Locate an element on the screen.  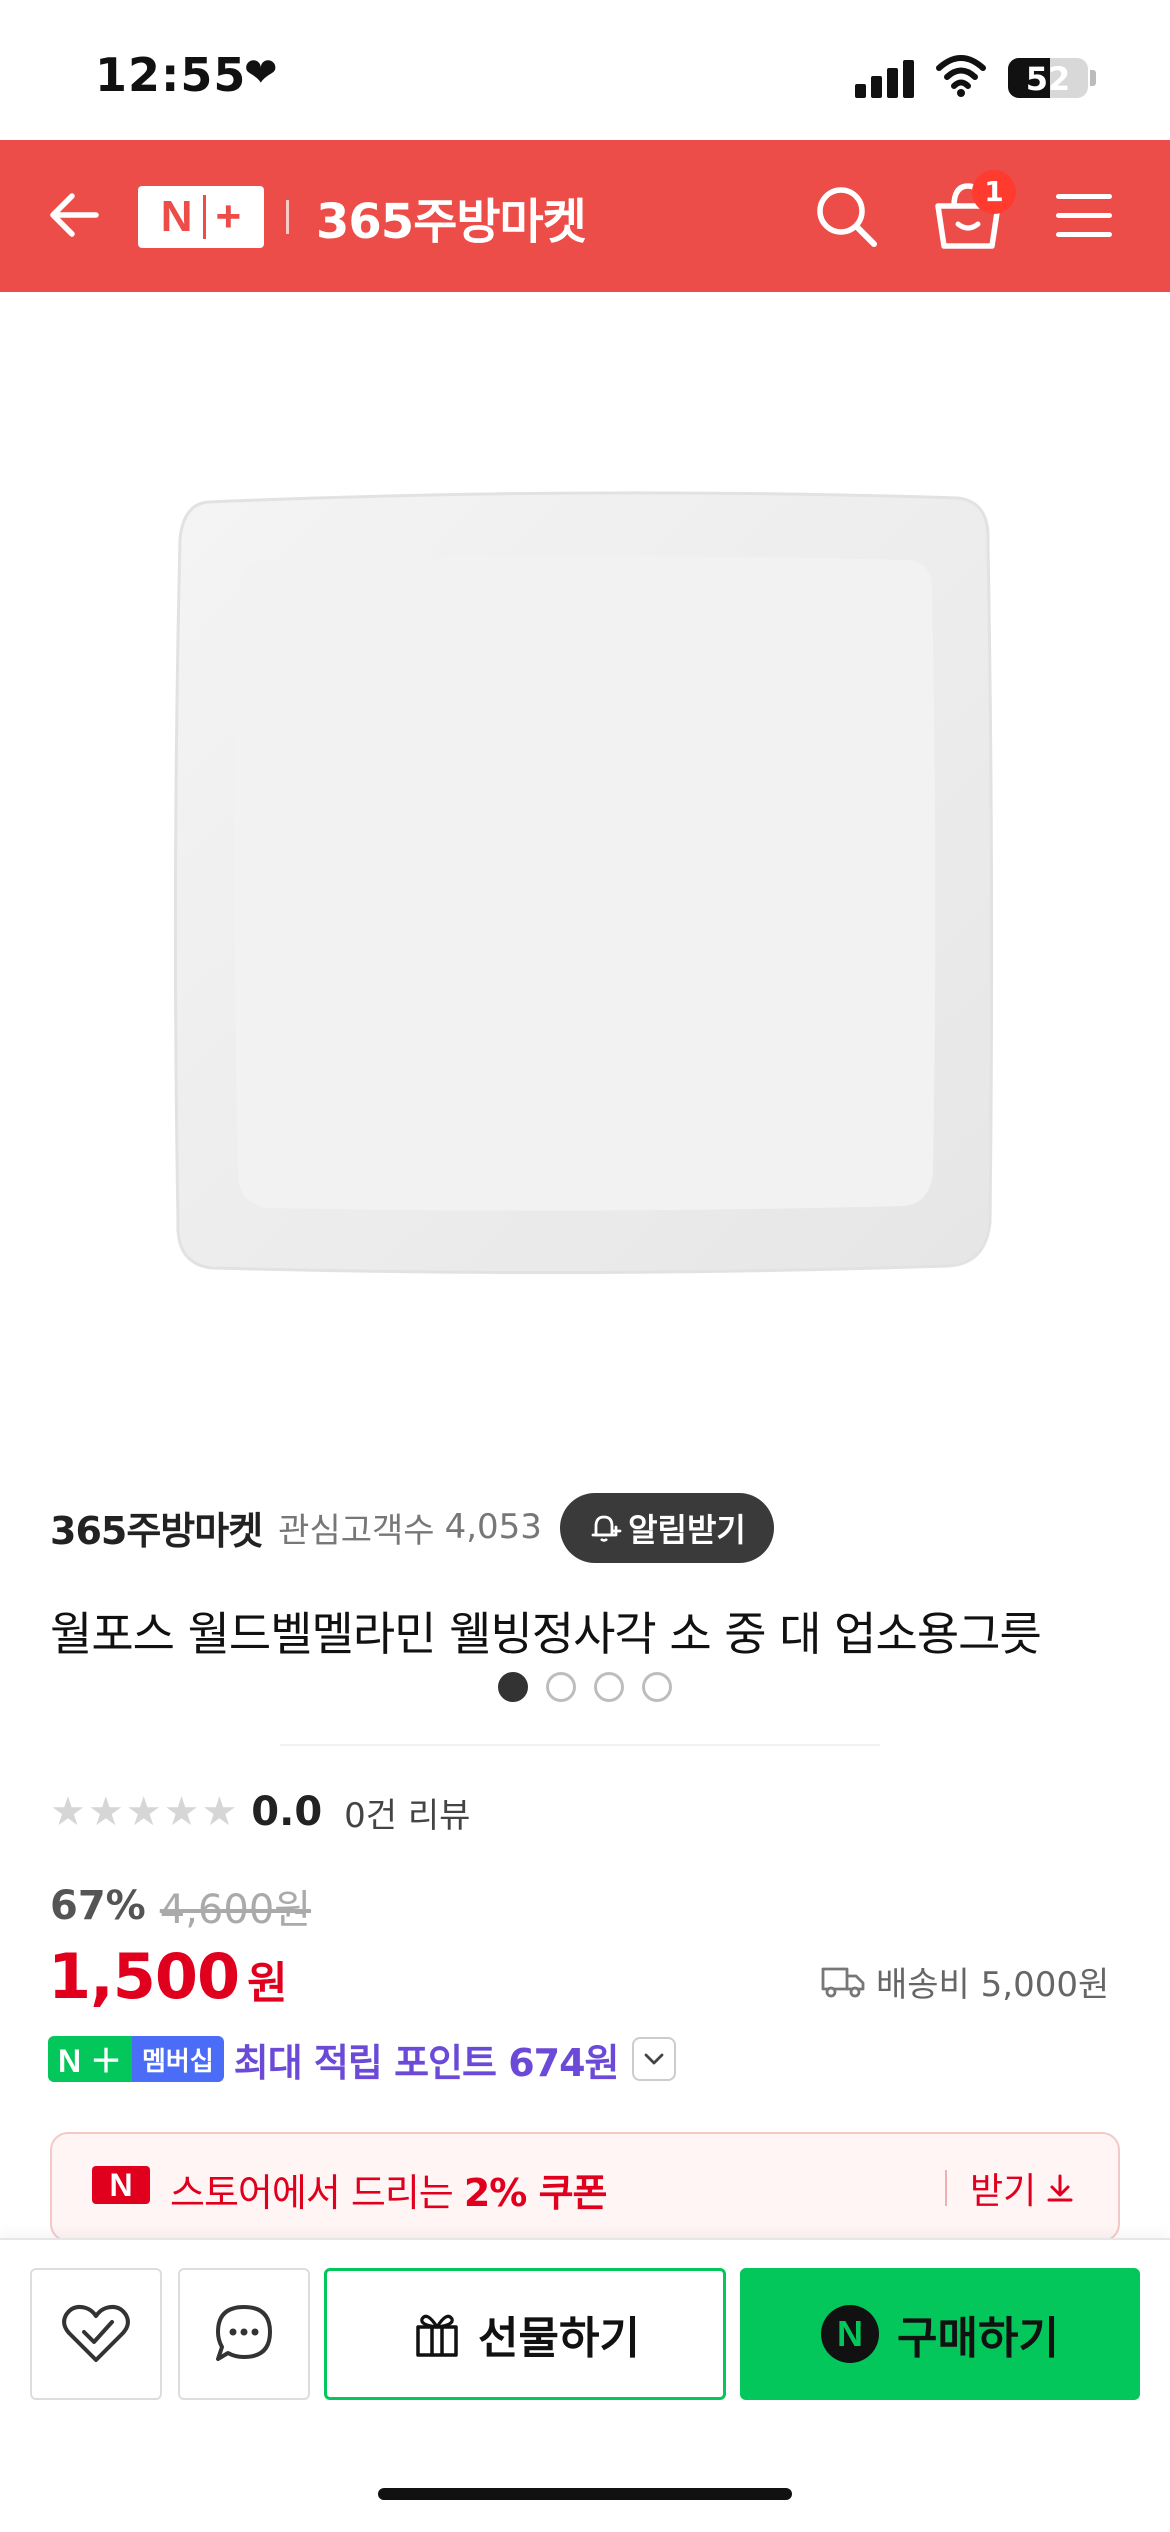
membership-badge: N ＋ 멤버십 is located at coordinates (136, 2059).